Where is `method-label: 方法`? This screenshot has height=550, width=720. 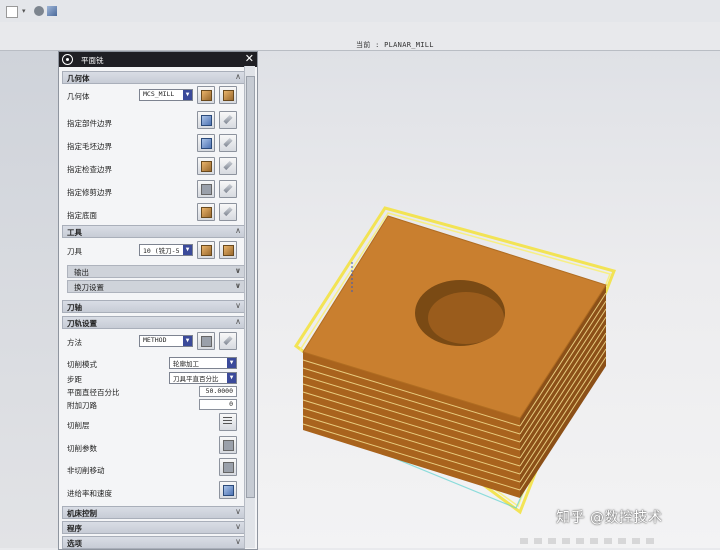
method-label: 方法 is located at coordinates (74, 342).